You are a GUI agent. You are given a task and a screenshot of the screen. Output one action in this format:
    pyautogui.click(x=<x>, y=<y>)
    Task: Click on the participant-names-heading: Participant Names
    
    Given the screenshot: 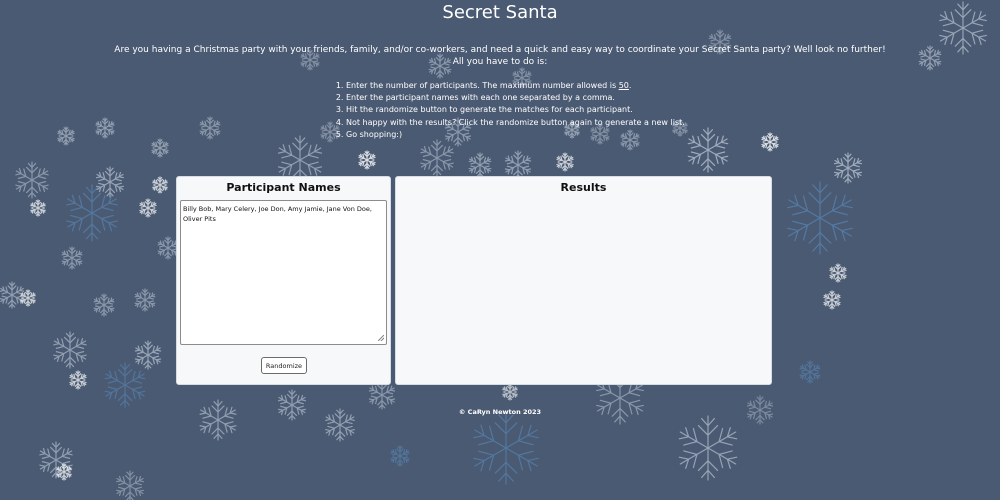 What is the action you would take?
    pyautogui.click(x=283, y=187)
    